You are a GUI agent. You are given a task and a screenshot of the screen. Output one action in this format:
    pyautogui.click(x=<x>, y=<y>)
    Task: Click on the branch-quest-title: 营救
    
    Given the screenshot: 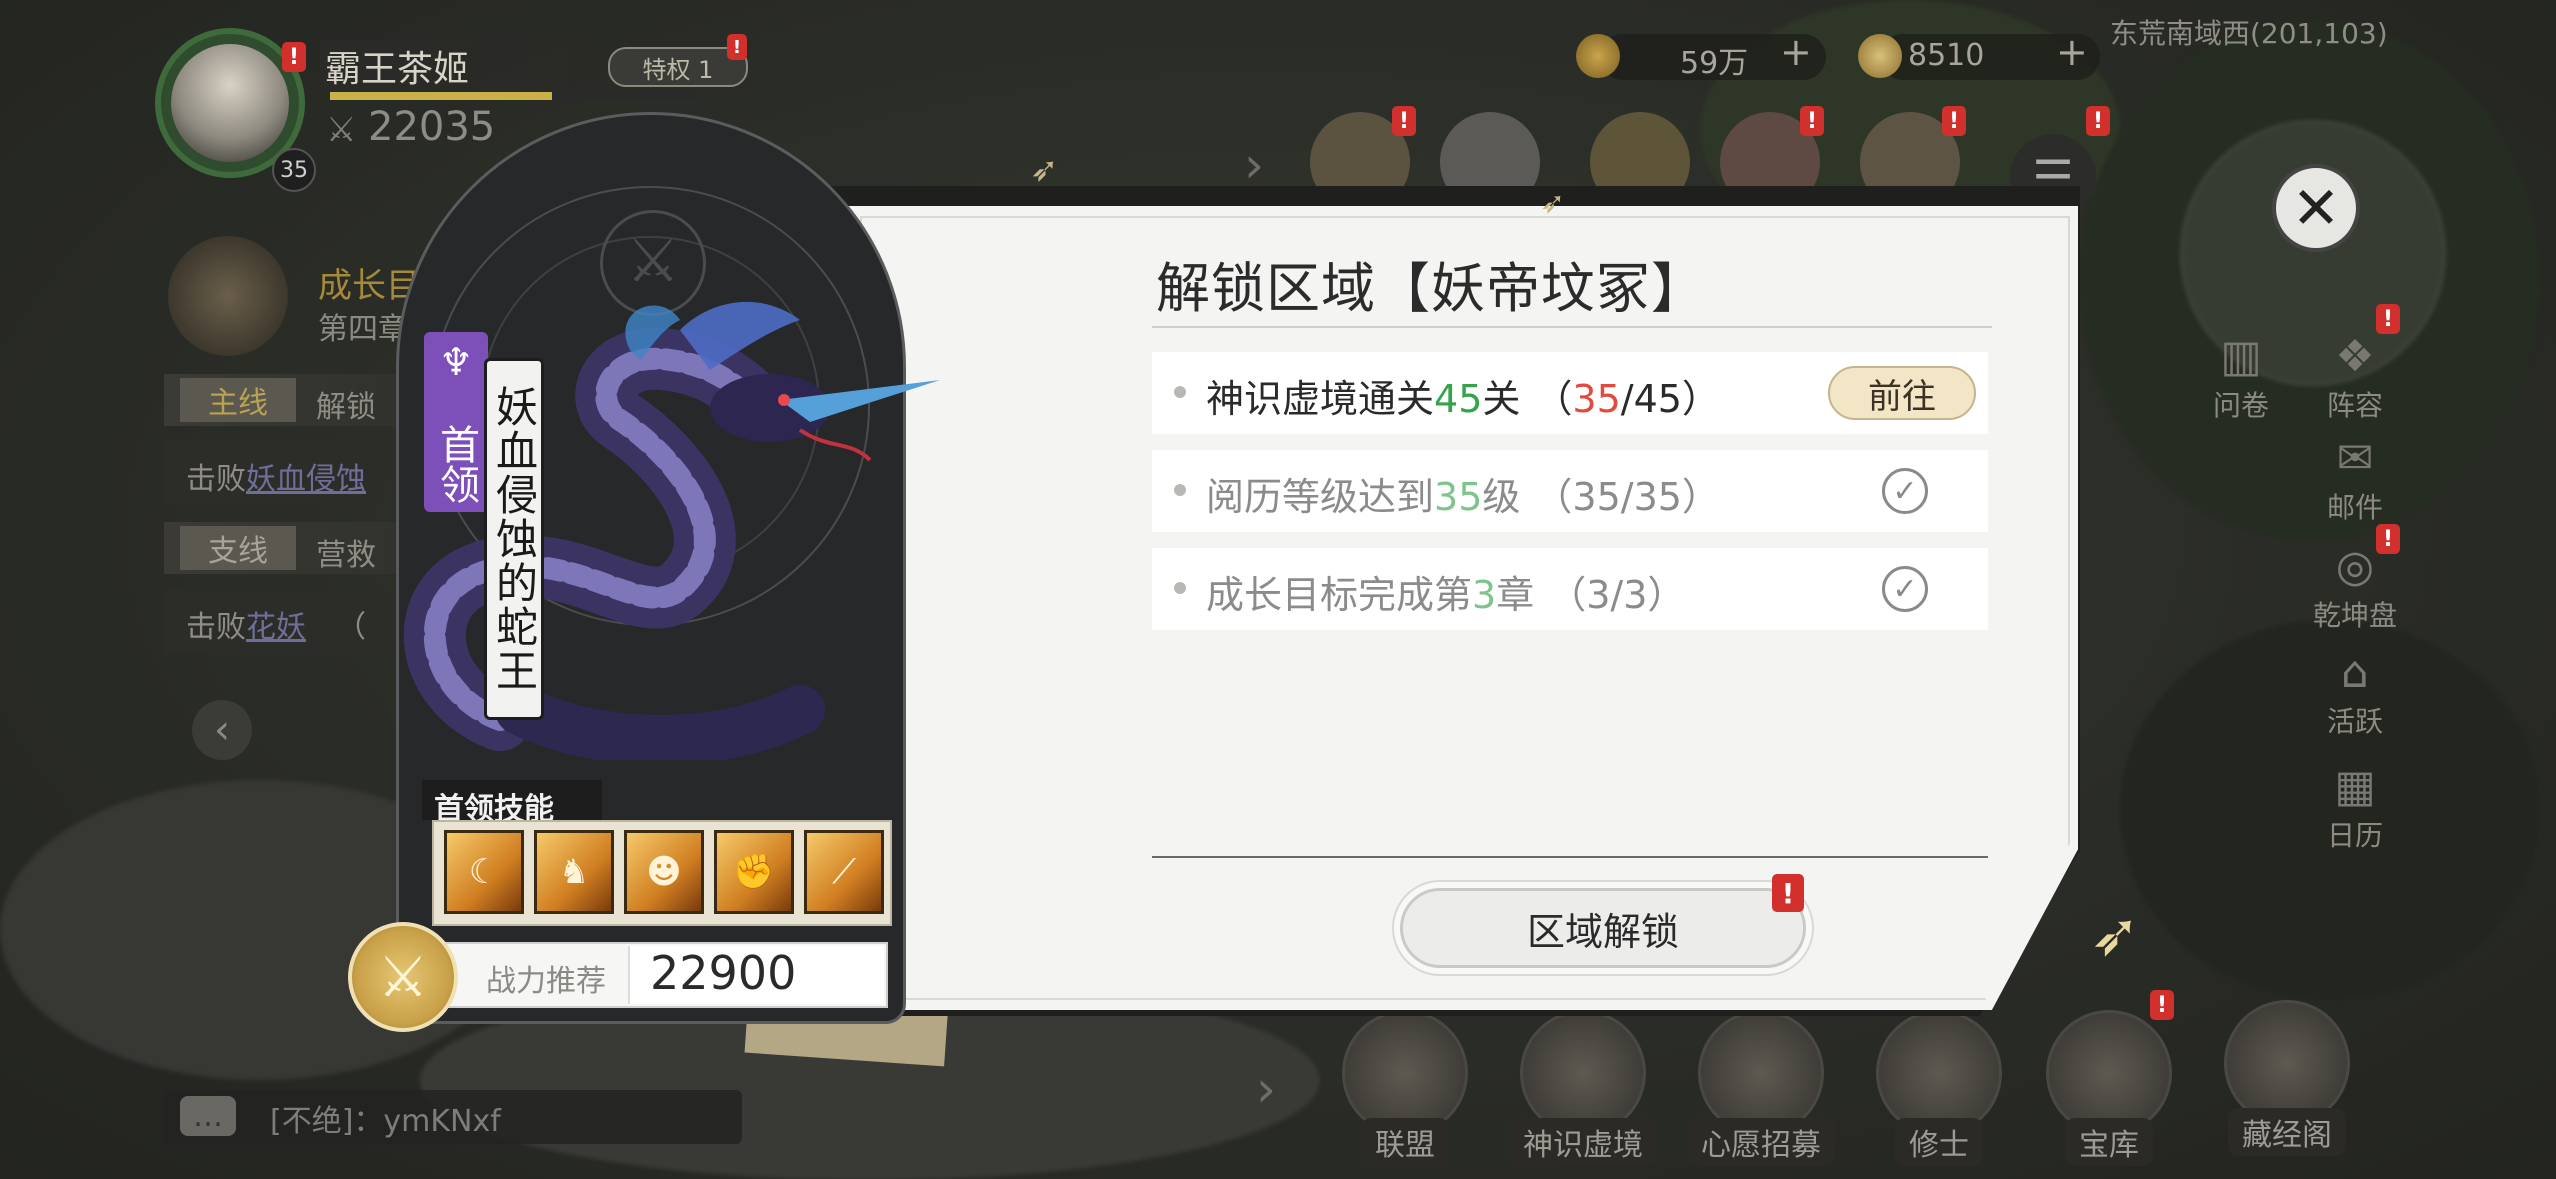 What is the action you would take?
    pyautogui.click(x=346, y=555)
    